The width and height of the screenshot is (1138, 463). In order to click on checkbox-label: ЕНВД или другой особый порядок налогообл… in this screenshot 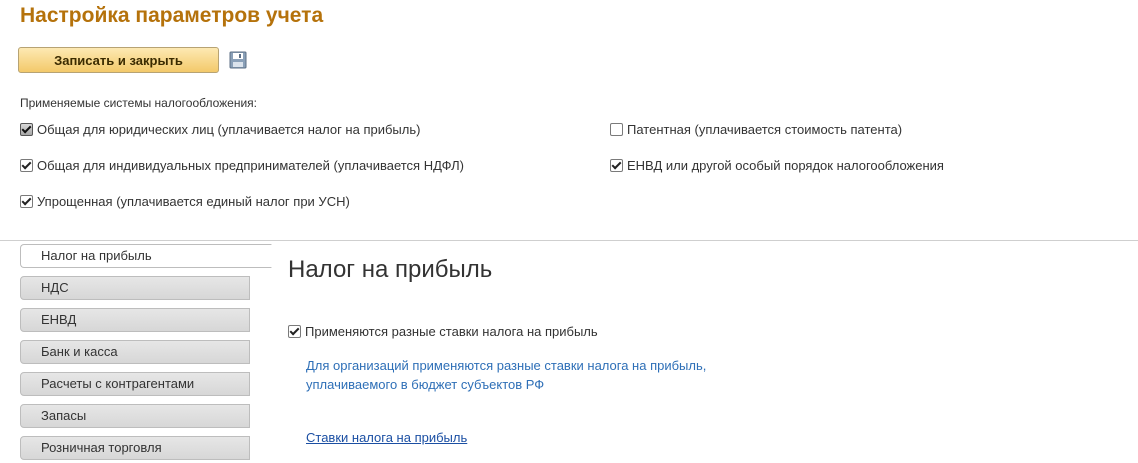, I will do `click(785, 165)`.